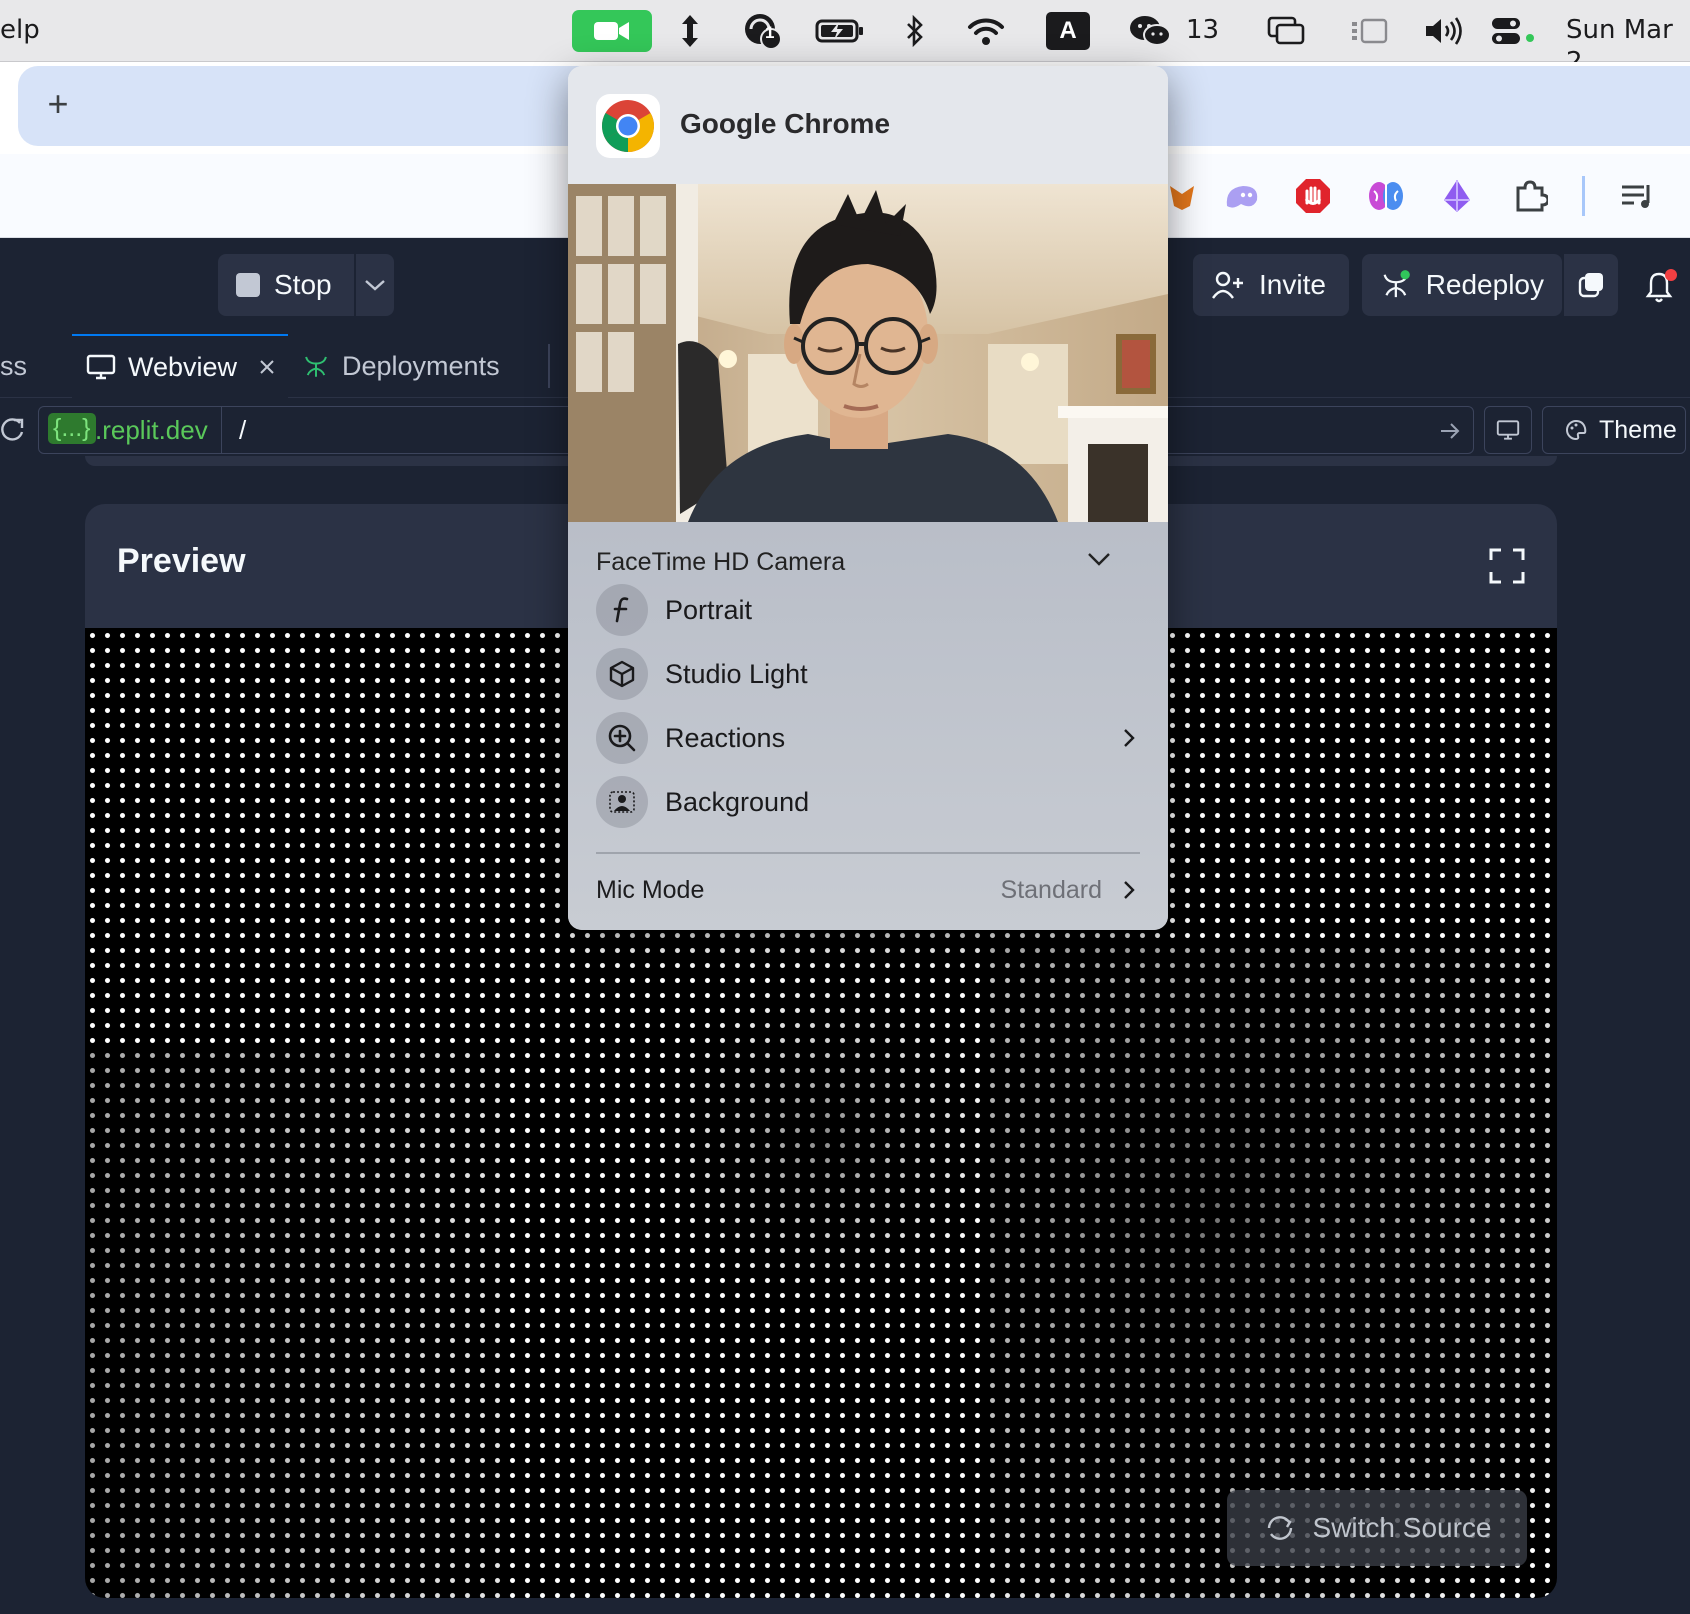 Image resolution: width=1690 pixels, height=1614 pixels. I want to click on battery-charging-icon, so click(840, 31).